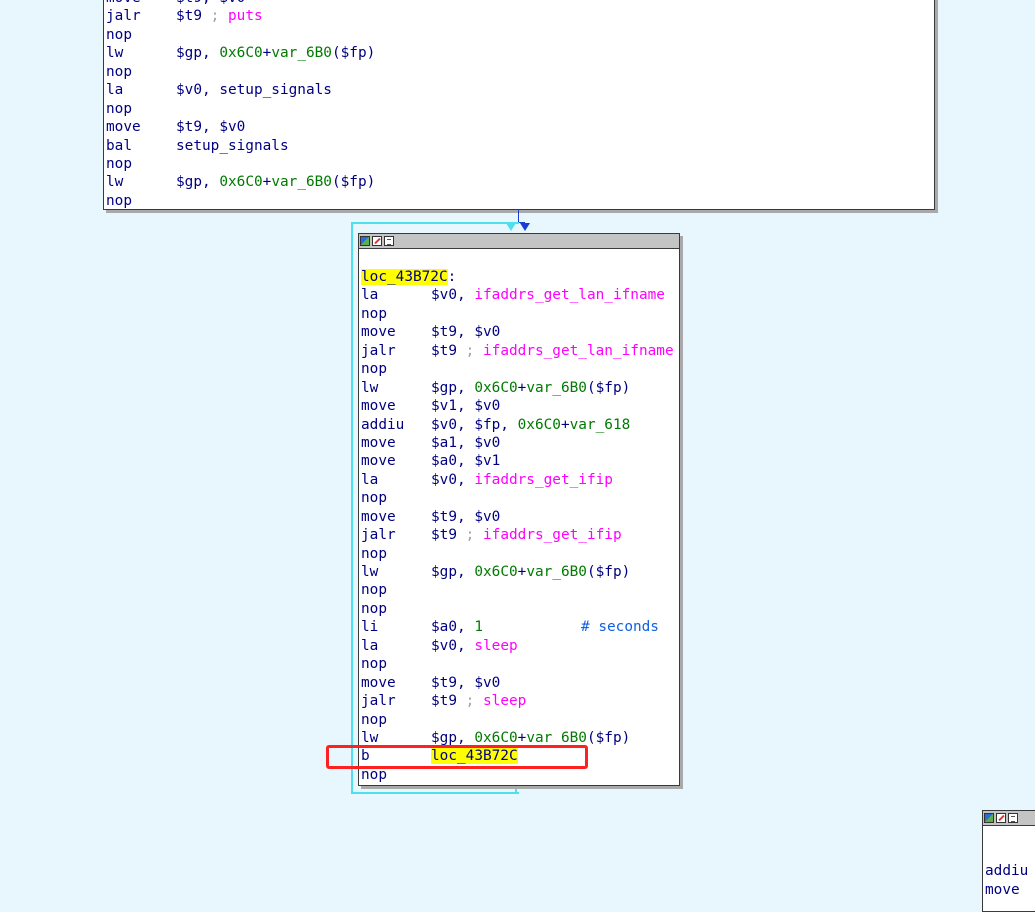 The height and width of the screenshot is (912, 1035). I want to click on code-line: li $a0, 1 # seconds, so click(520, 627).